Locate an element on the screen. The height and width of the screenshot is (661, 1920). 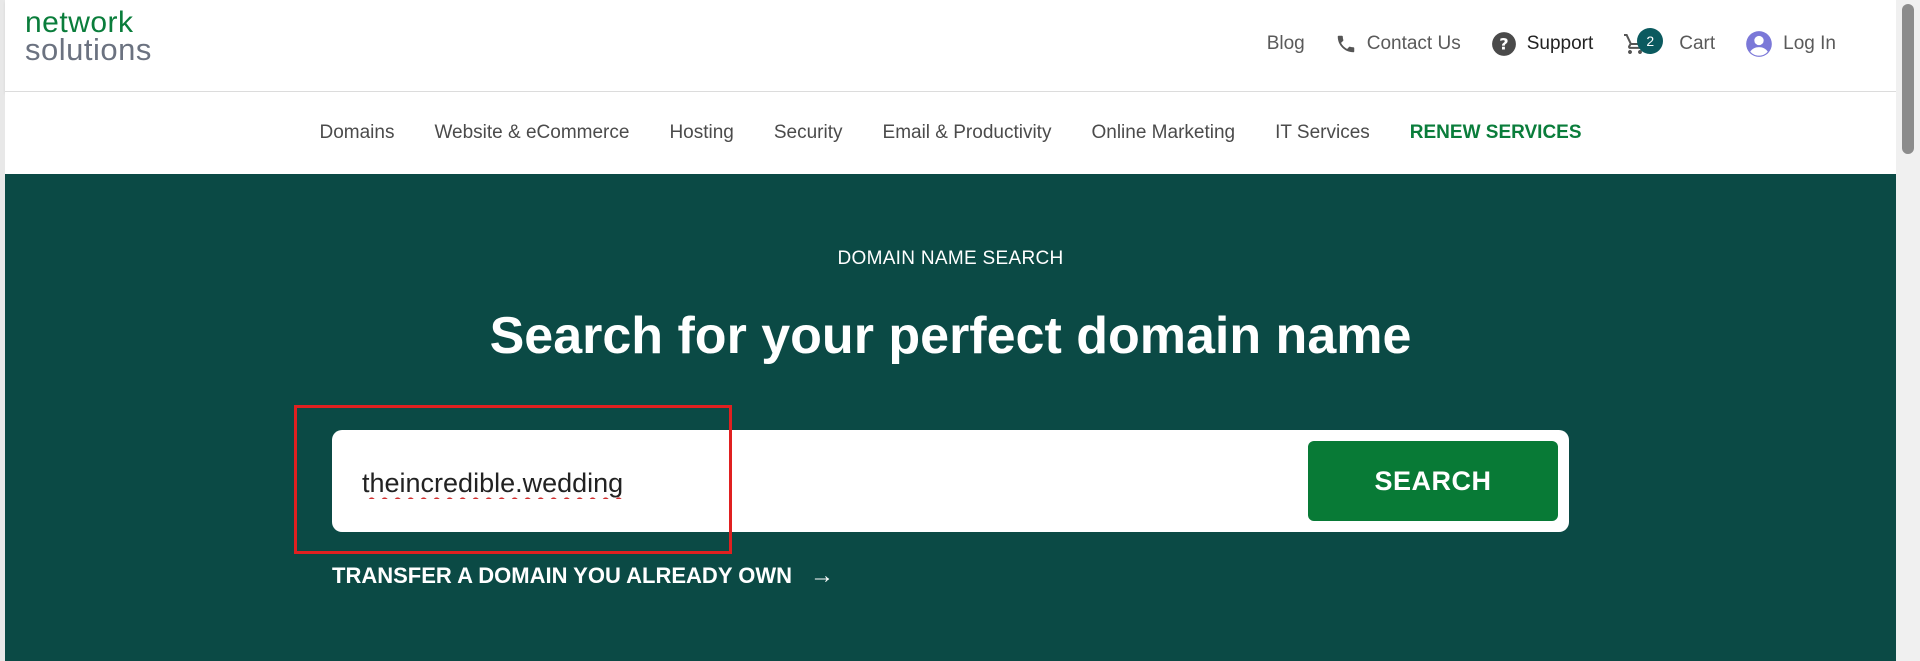
log-in-link: Log In is located at coordinates (1790, 44).